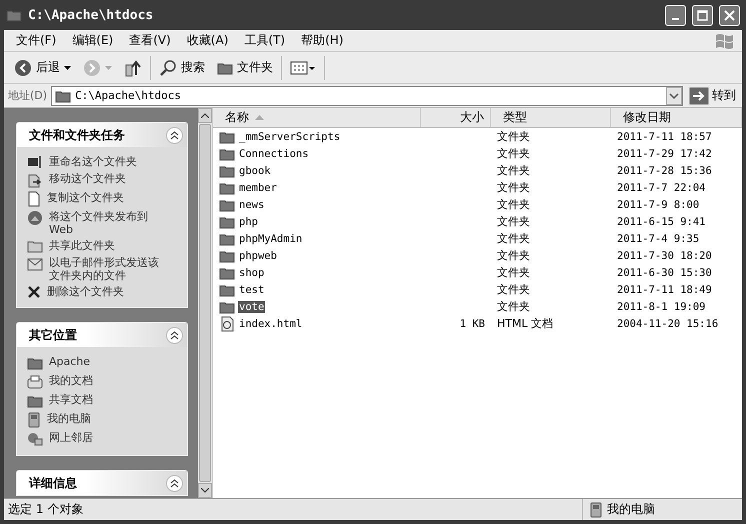 The image size is (746, 524). I want to click on task-link: Apache, so click(106, 361).